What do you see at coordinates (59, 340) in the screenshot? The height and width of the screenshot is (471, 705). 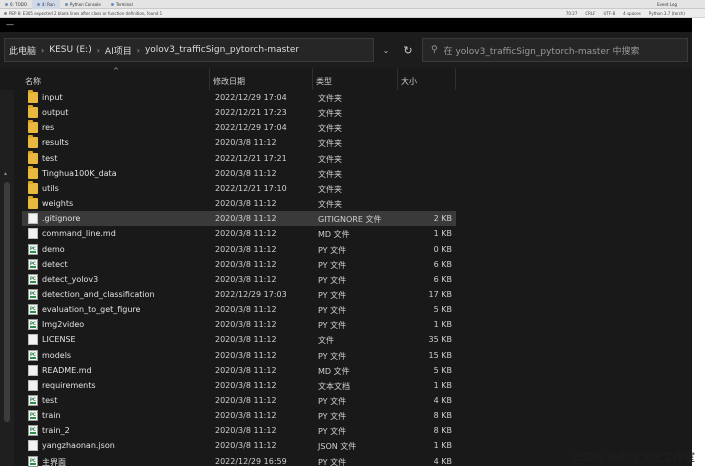 I see `file-name: LICENSE` at bounding box center [59, 340].